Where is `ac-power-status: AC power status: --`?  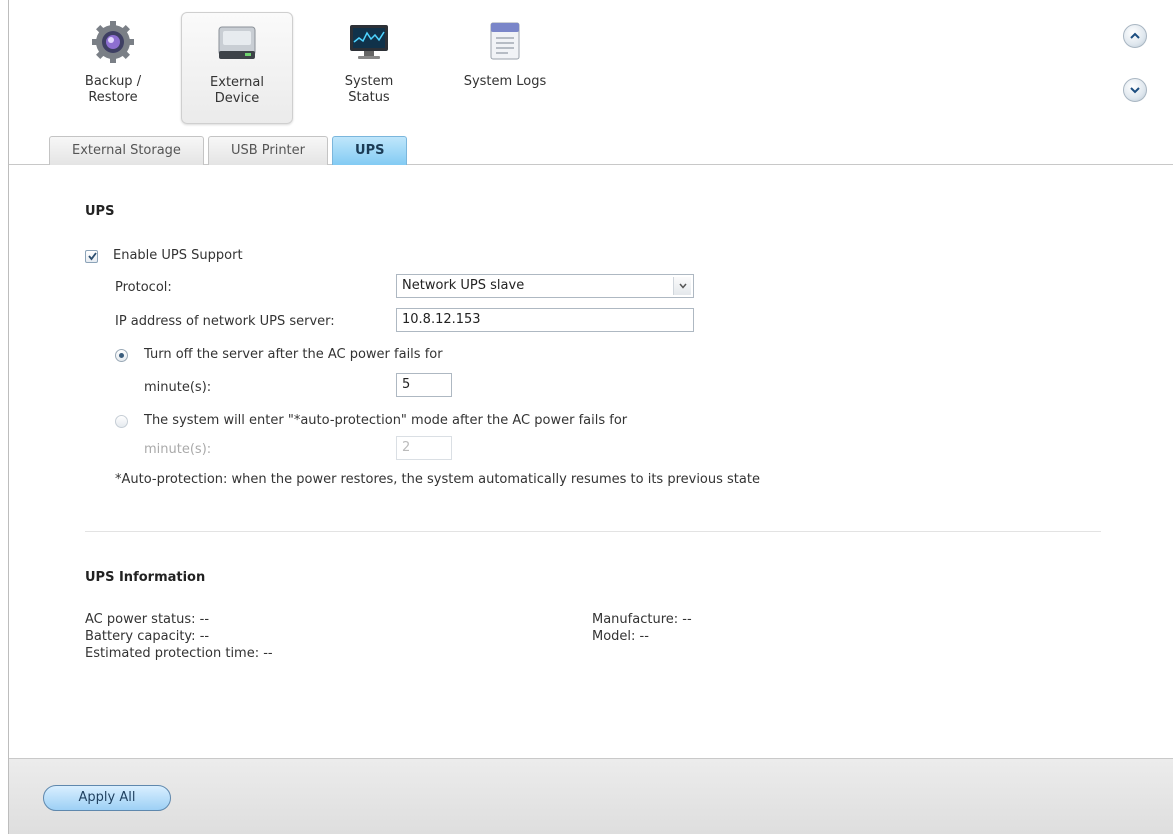 ac-power-status: AC power status: -- is located at coordinates (147, 619).